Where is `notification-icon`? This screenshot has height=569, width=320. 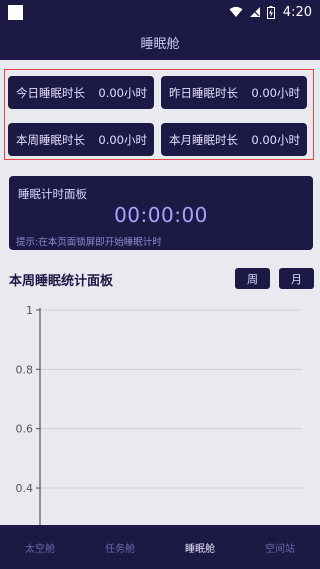
notification-icon is located at coordinates (15, 12).